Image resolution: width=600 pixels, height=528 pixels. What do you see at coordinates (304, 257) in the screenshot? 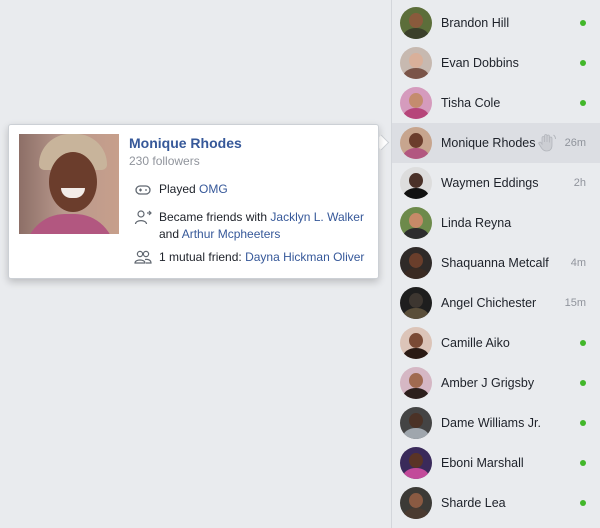
I see `mutual-friend-link: Dayna Hickman Oliver` at bounding box center [304, 257].